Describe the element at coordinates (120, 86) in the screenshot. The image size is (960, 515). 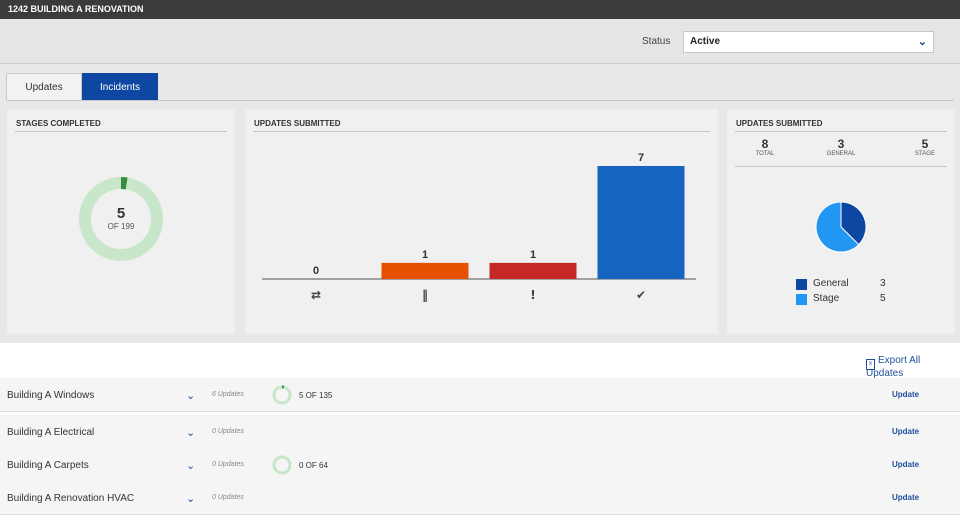
I see `tab-incidents: Incidents` at that location.